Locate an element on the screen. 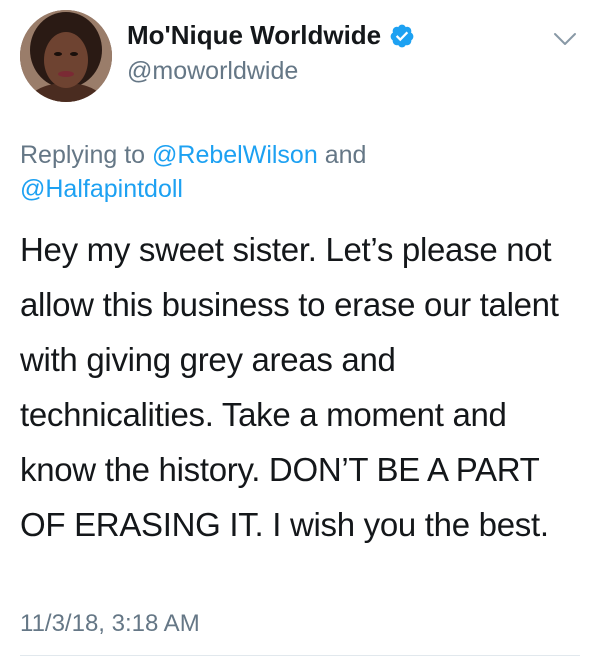 This screenshot has width=600, height=662. chevron-down-icon is located at coordinates (565, 39).